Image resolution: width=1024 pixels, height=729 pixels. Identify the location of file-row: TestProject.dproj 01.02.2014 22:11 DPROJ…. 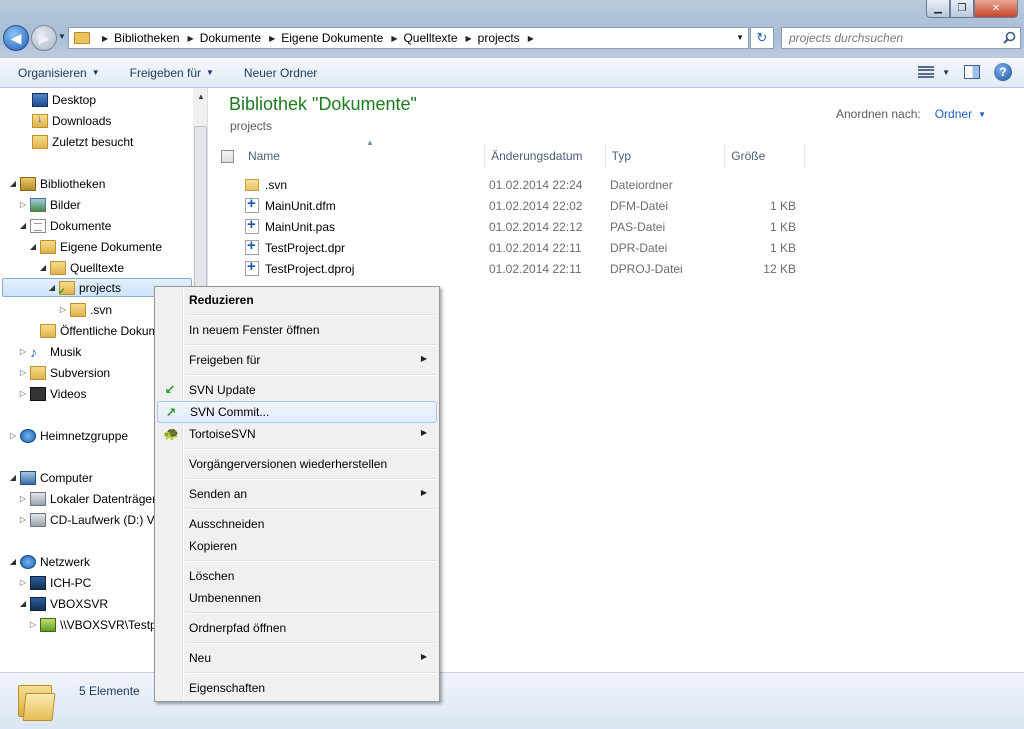
(520, 268).